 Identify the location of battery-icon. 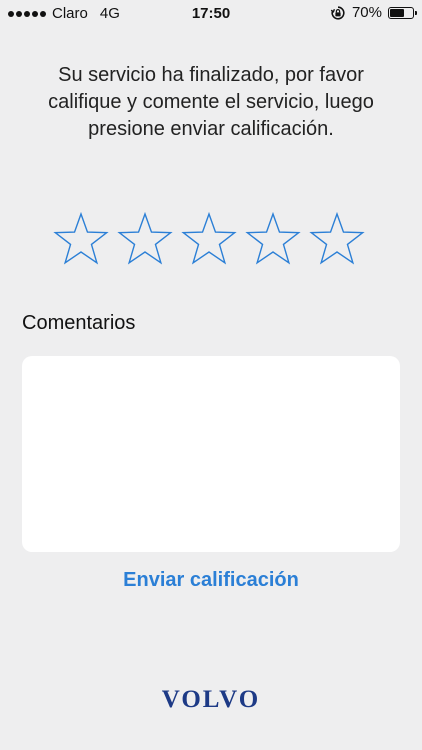
(402, 12).